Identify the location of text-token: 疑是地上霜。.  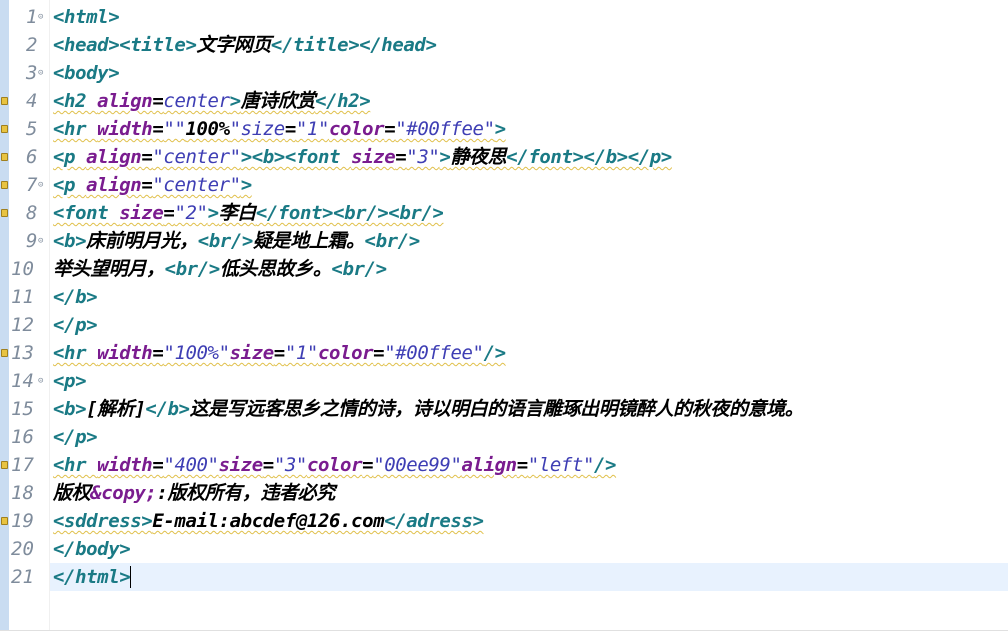
(308, 241).